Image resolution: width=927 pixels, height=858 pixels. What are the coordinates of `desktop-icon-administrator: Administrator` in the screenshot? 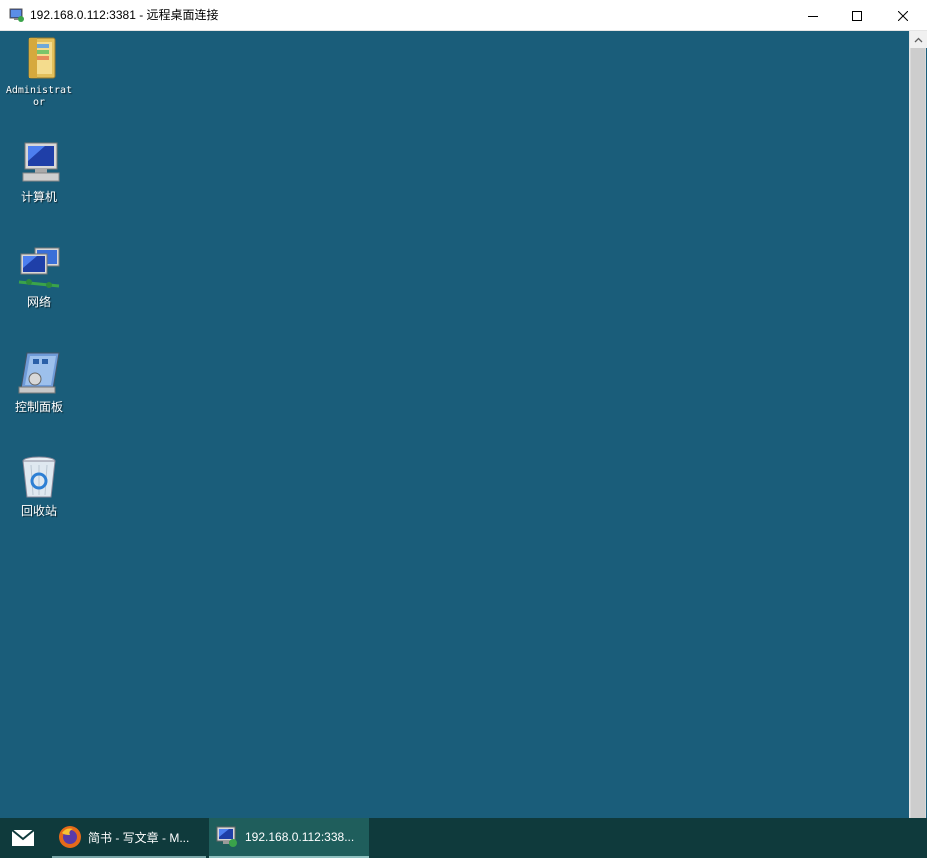 It's located at (39, 71).